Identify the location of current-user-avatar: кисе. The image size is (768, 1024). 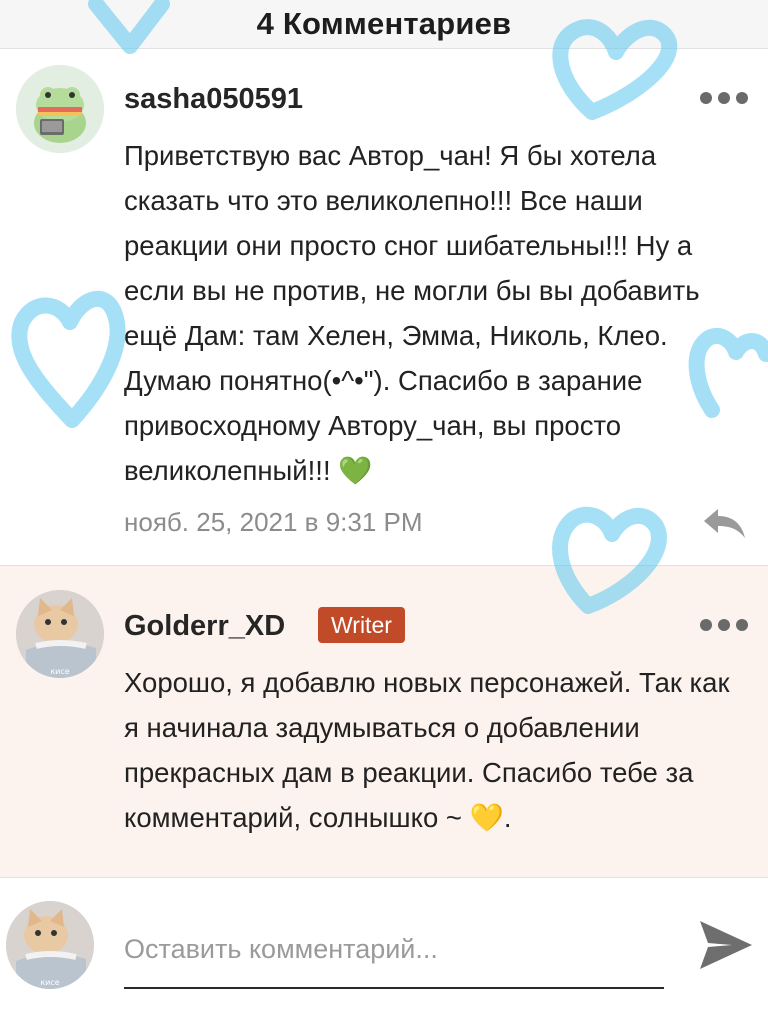
(50, 945).